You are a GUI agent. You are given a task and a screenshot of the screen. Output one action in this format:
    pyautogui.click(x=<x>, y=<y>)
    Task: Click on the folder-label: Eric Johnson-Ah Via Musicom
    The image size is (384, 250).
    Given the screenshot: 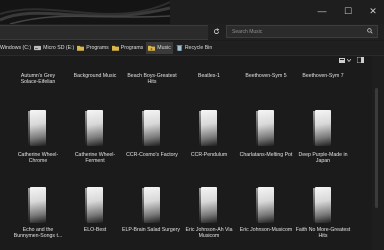 What is the action you would take?
    pyautogui.click(x=209, y=233)
    